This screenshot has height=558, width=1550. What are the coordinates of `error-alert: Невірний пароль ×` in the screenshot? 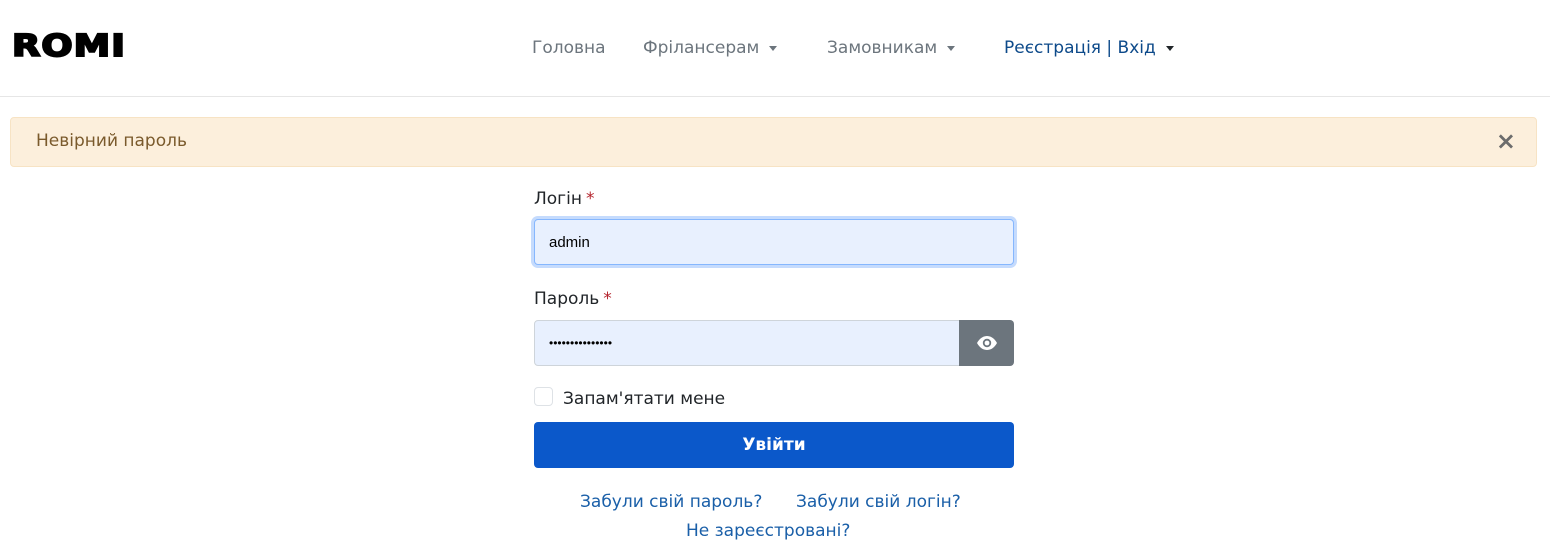 It's located at (773, 142).